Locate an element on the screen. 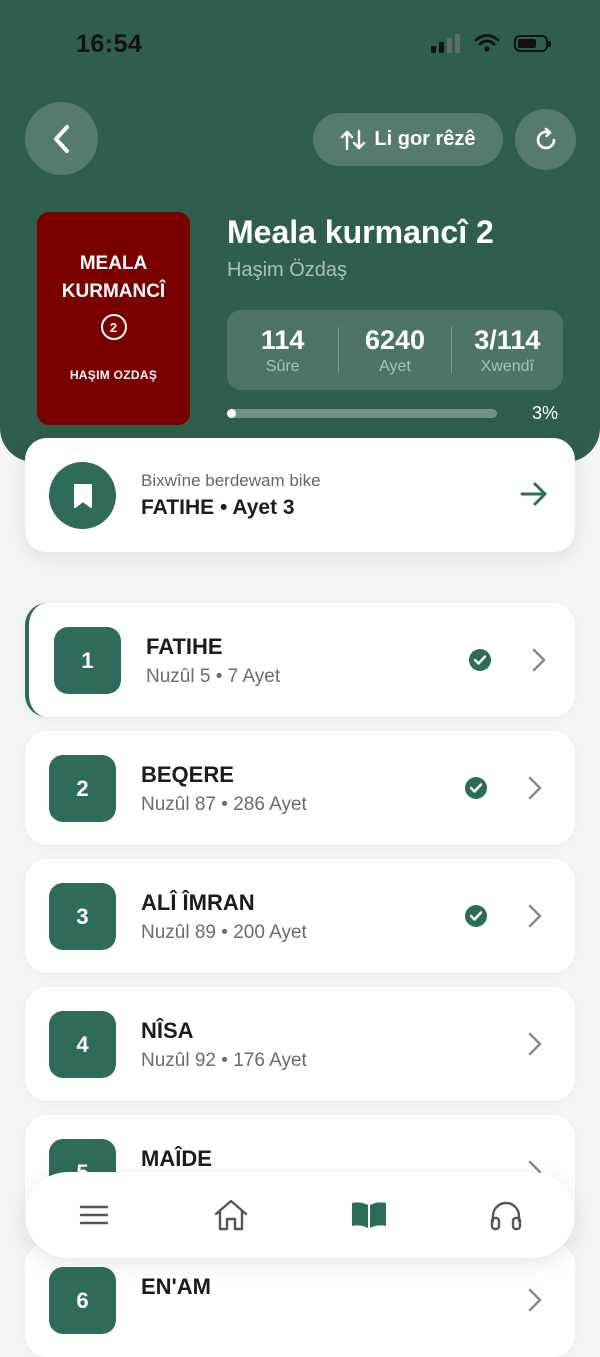 The height and width of the screenshot is (1357, 600). nav-audio is located at coordinates (506, 1215).